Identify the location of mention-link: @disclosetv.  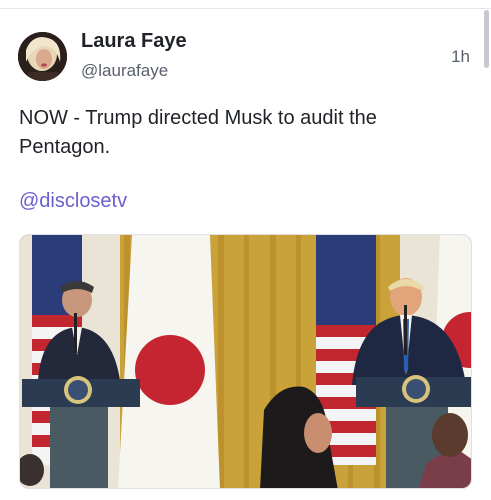
(73, 201).